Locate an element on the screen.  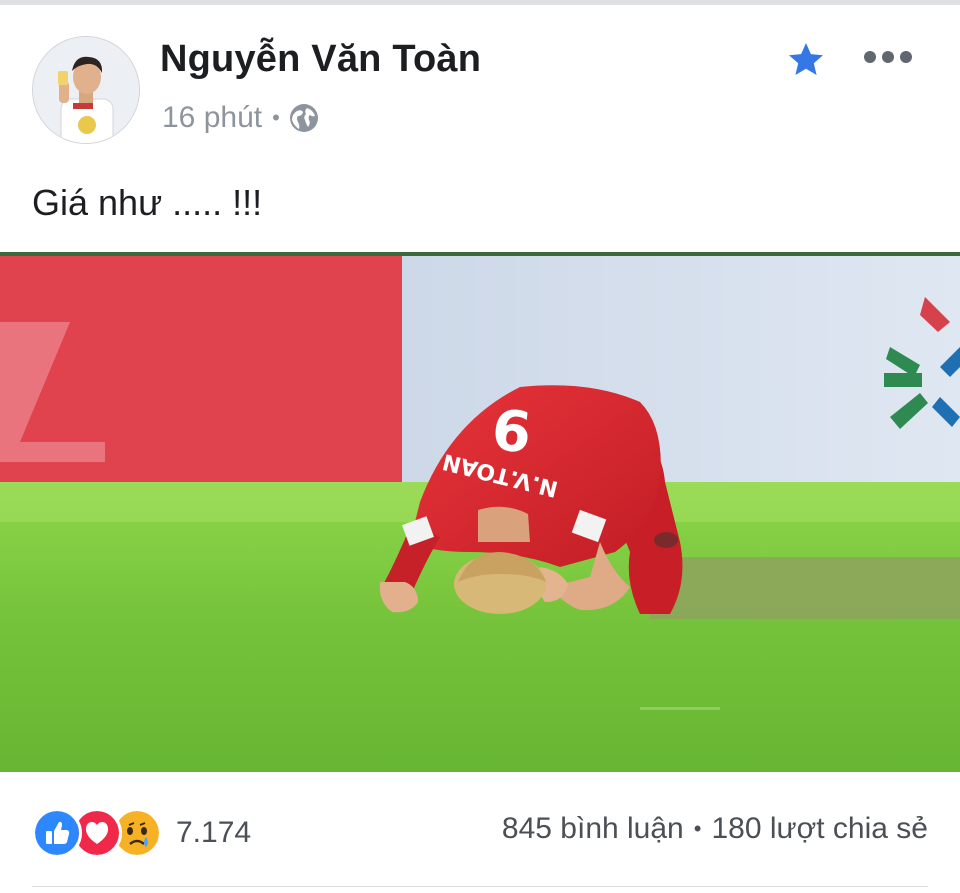
post-stats: 845 bình luận • 180 lượt chia sẻ is located at coordinates (715, 829).